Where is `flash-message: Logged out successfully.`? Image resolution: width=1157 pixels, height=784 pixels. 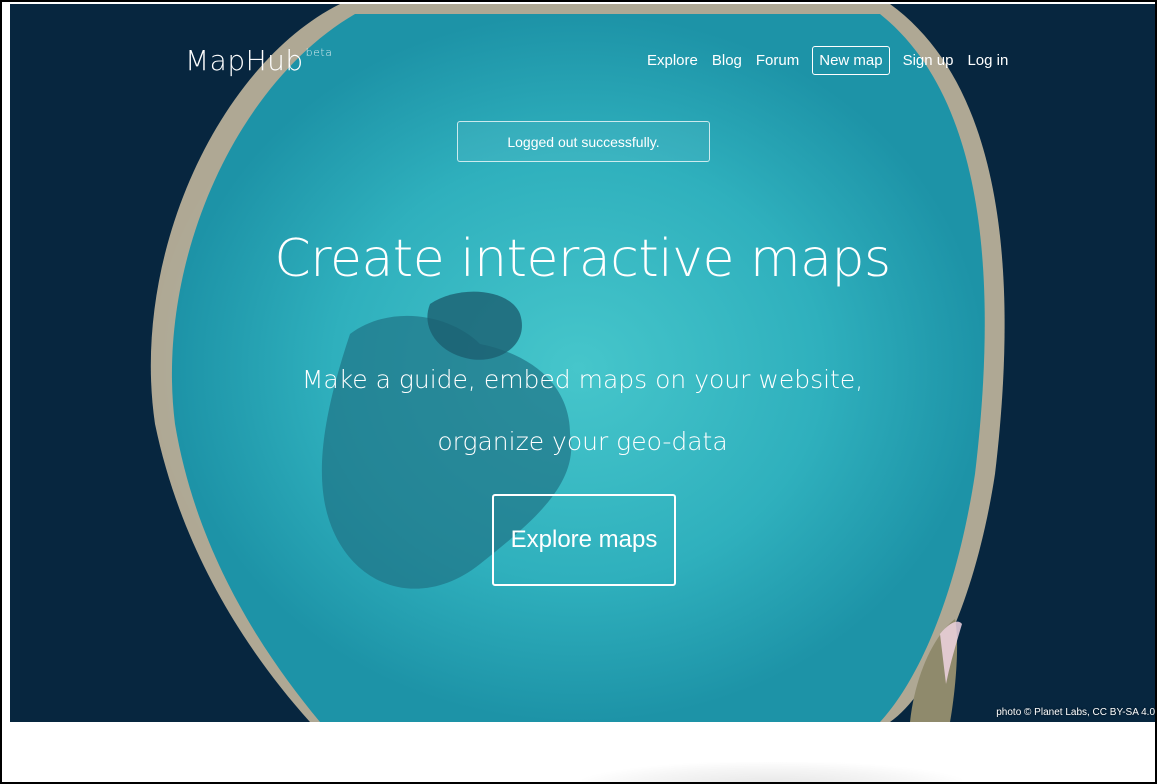
flash-message: Logged out successfully. is located at coordinates (583, 141).